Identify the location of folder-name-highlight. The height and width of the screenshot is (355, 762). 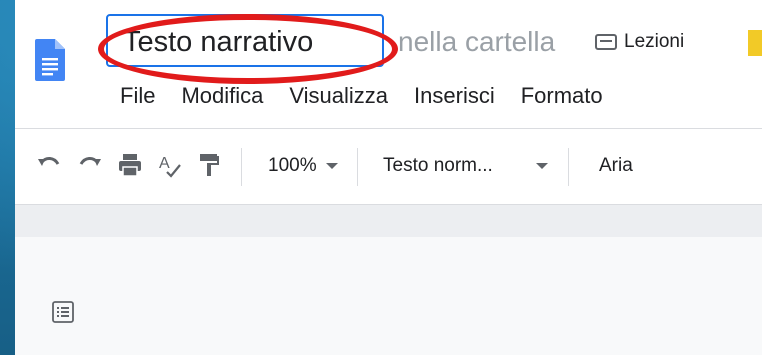
(755, 43).